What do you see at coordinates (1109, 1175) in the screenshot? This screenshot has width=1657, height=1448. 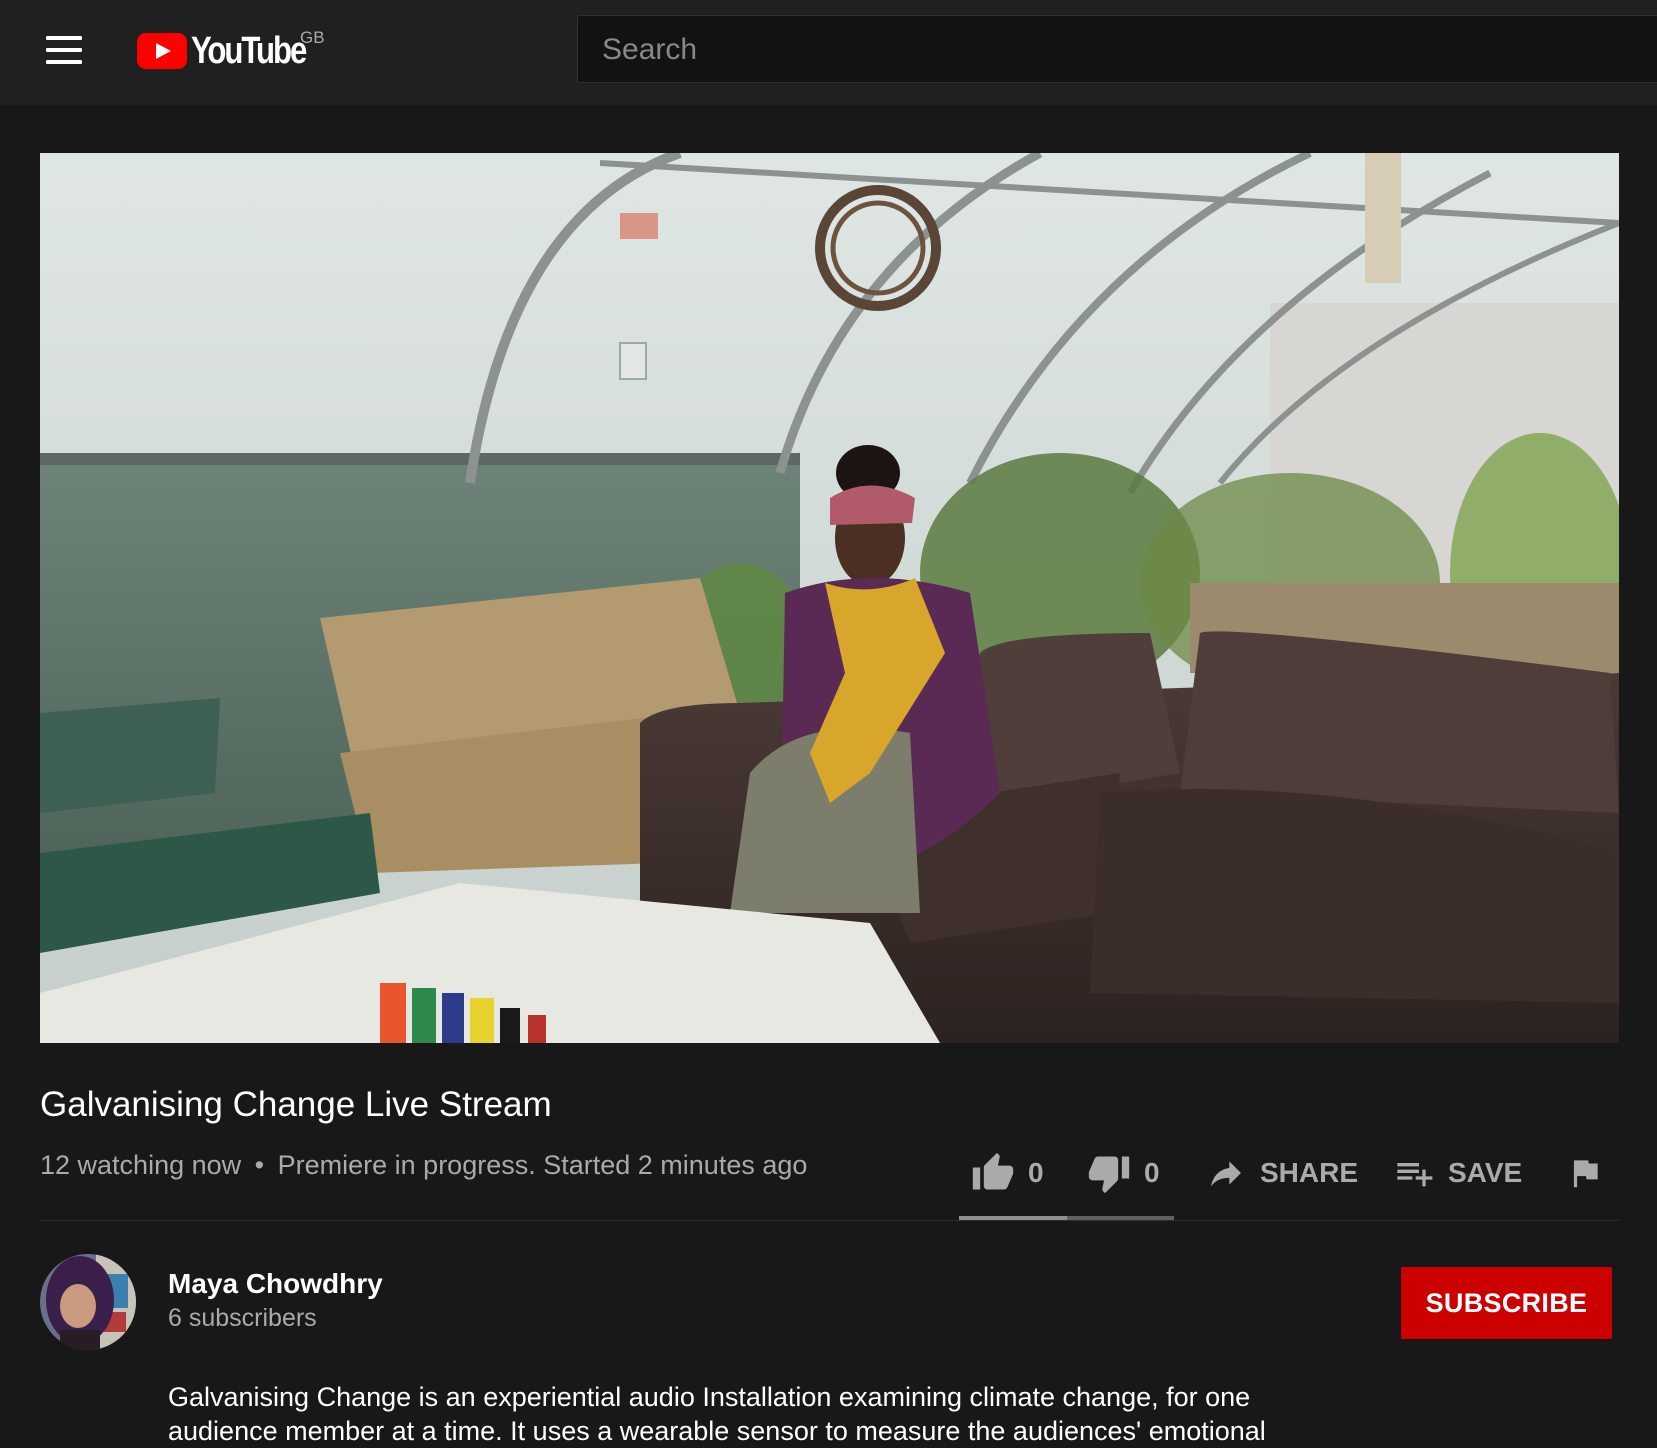 I see `thumbs-down-icon` at bounding box center [1109, 1175].